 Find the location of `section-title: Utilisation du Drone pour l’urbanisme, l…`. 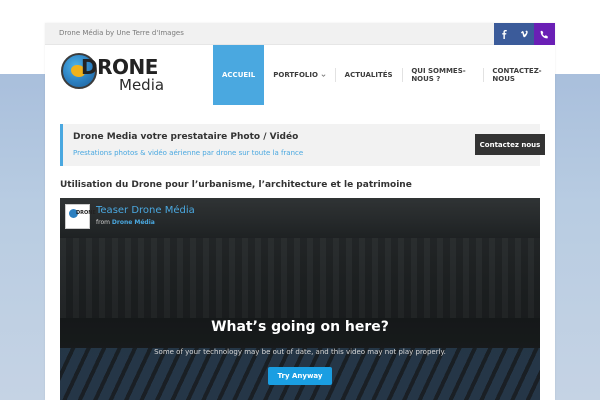

section-title: Utilisation du Drone pour l’urbanisme, l… is located at coordinates (236, 185).